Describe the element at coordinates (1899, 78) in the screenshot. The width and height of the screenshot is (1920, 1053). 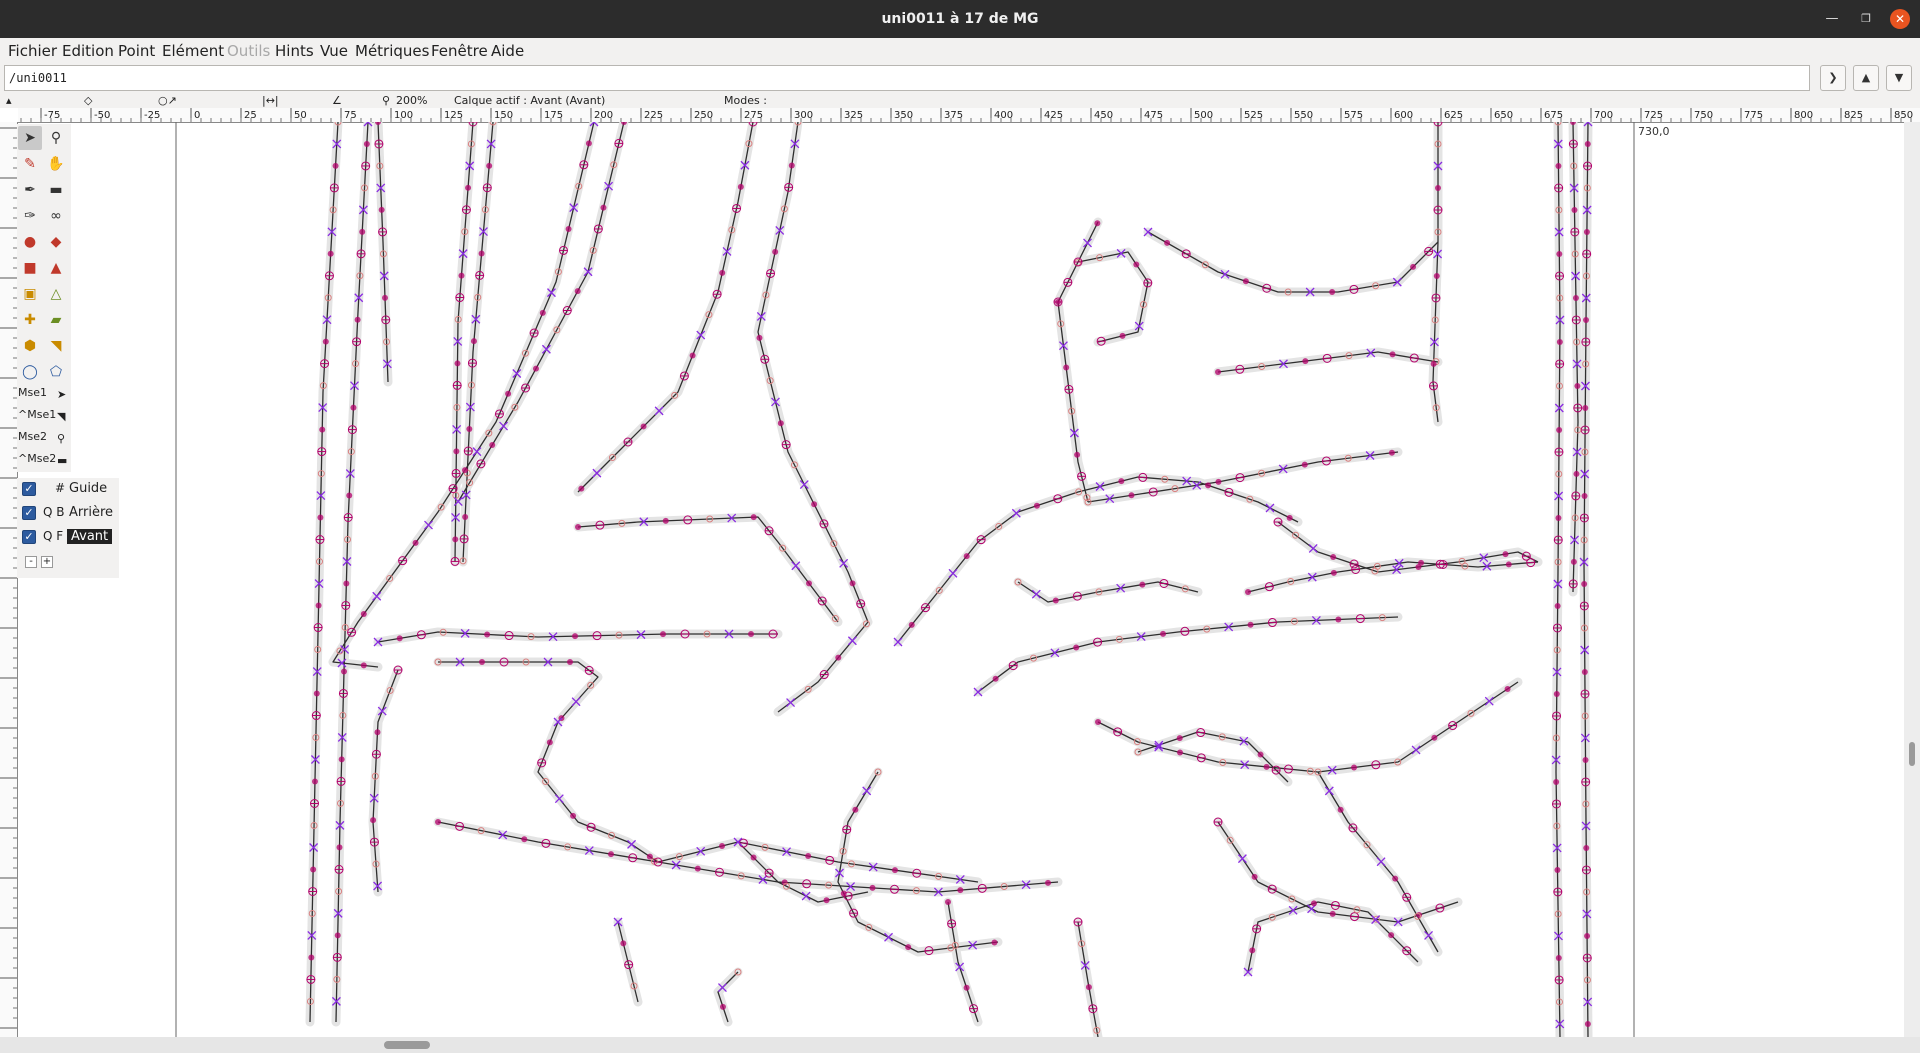
I see `next-glyph-button: ▼` at that location.